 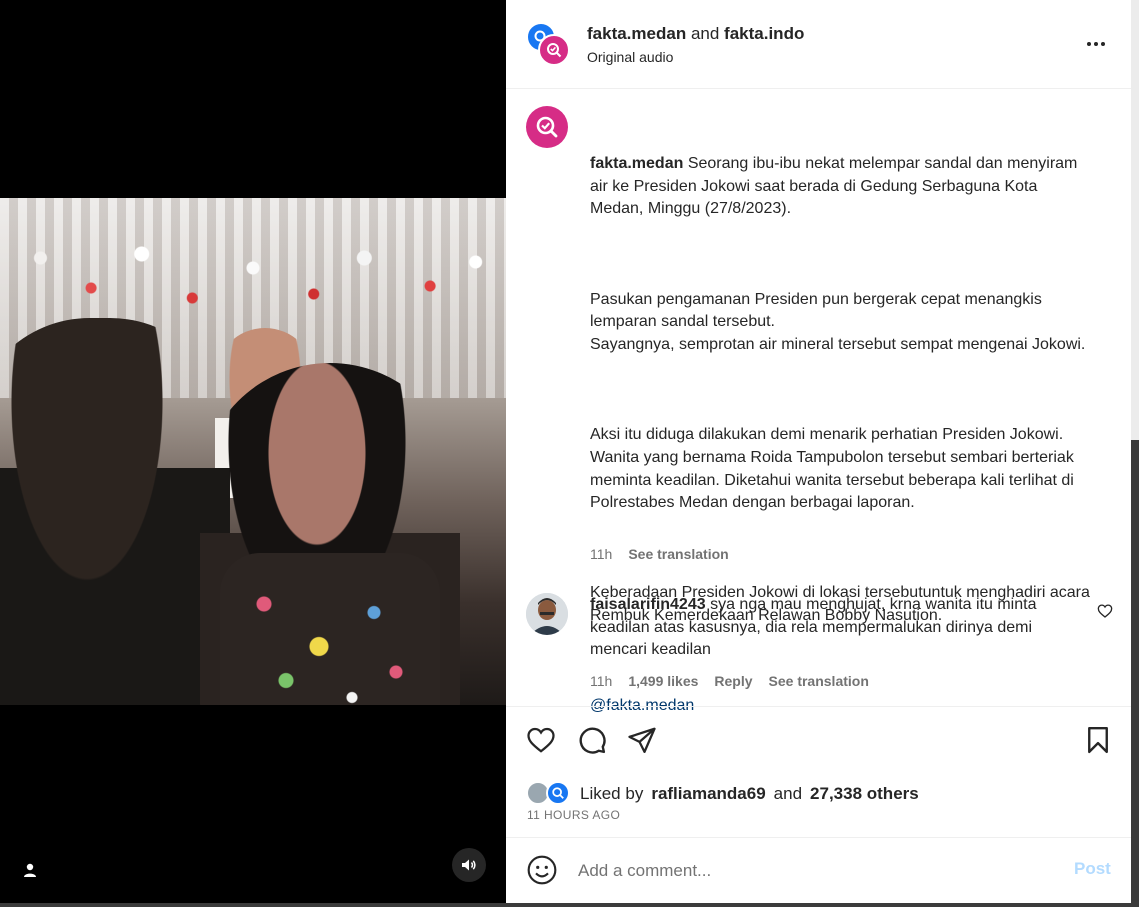 I want to click on bookmark-icon, so click(x=1098, y=740).